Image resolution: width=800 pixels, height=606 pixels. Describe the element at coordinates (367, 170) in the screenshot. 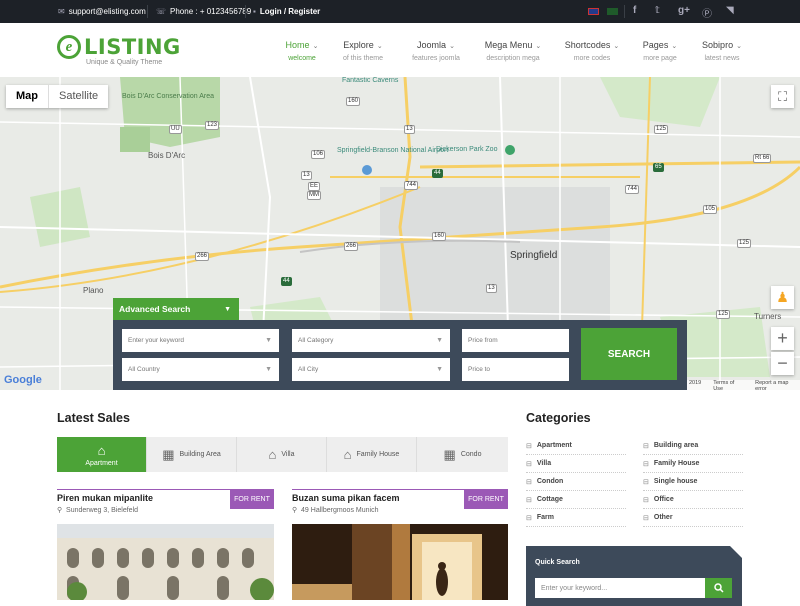

I see `airport-icon` at that location.